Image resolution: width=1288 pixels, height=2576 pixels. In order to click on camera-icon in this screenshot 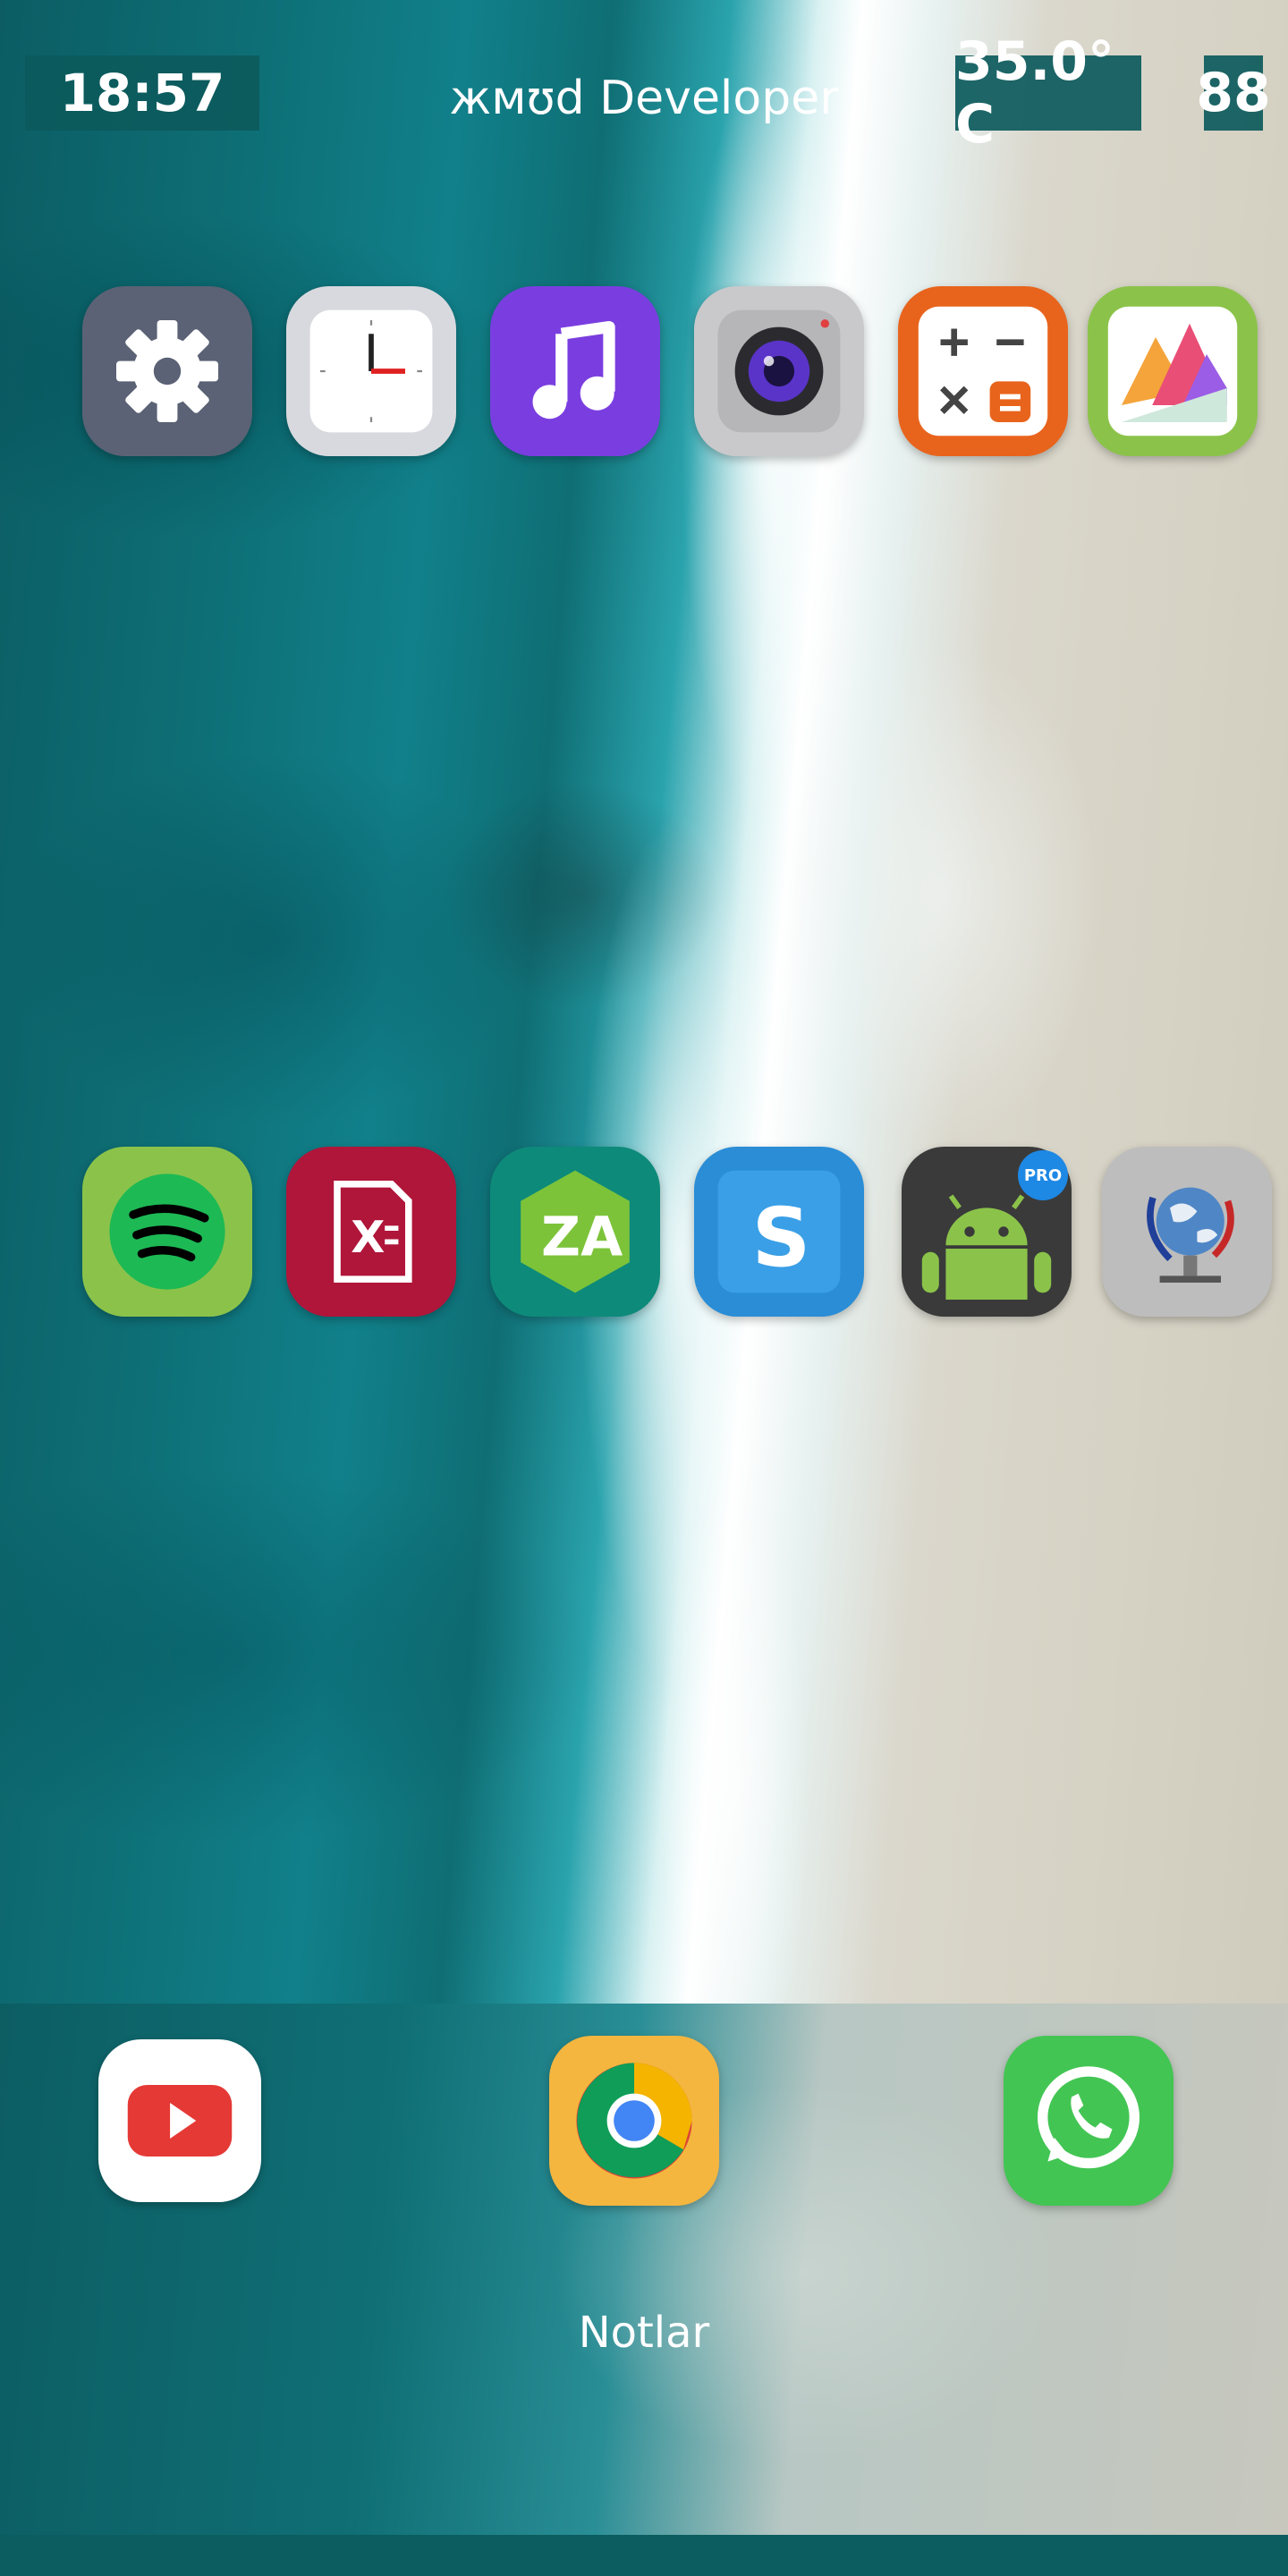, I will do `click(779, 371)`.